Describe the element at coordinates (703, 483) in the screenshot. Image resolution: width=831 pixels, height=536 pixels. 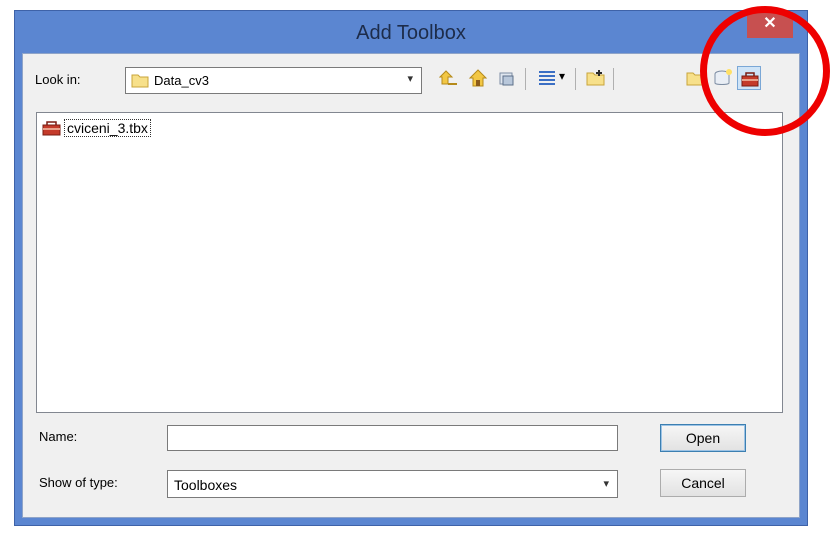
I see `cancel-button: Cancel` at that location.